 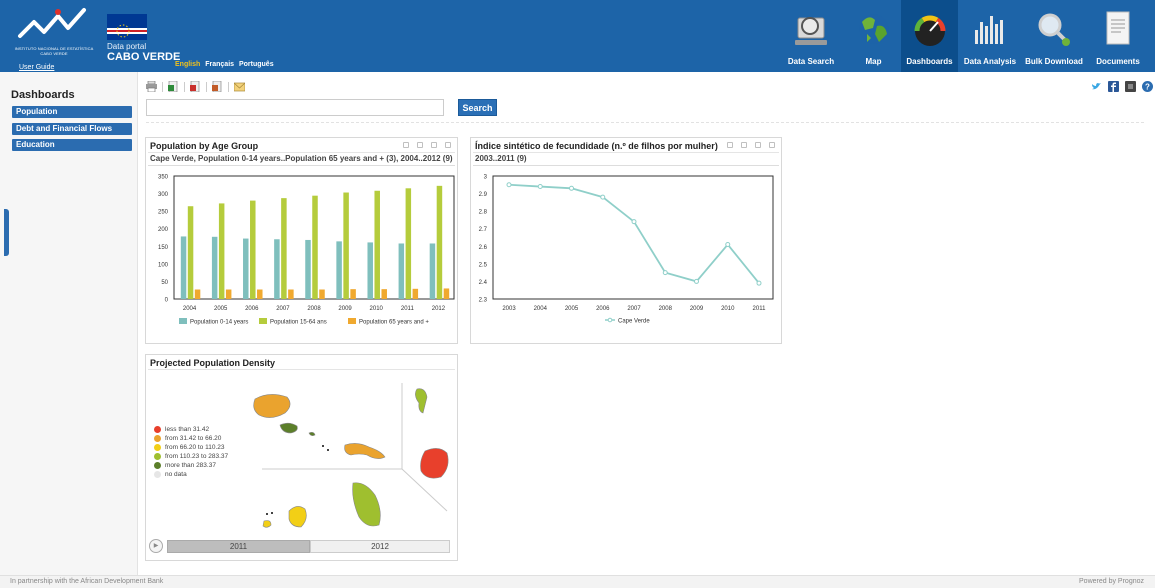 What do you see at coordinates (633, 237) in the screenshot?
I see `plot-area` at bounding box center [633, 237].